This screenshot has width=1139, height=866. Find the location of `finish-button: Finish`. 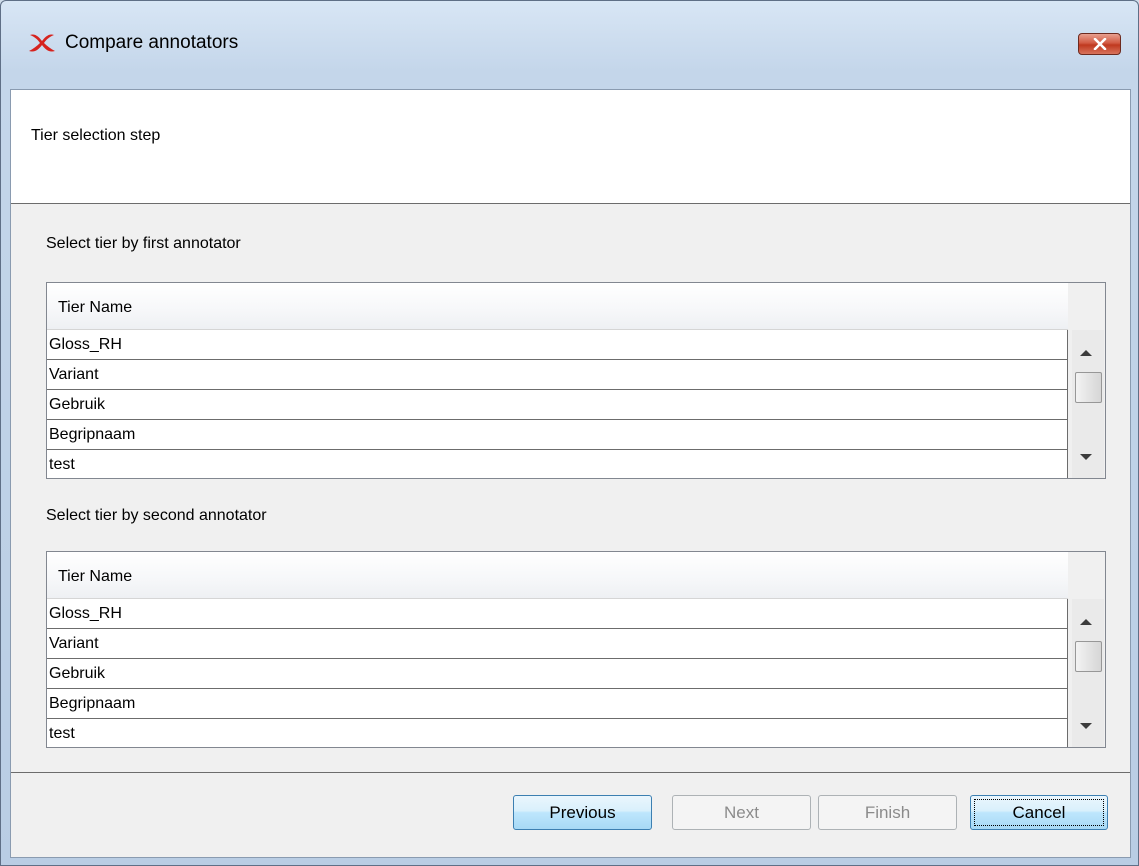

finish-button: Finish is located at coordinates (887, 812).